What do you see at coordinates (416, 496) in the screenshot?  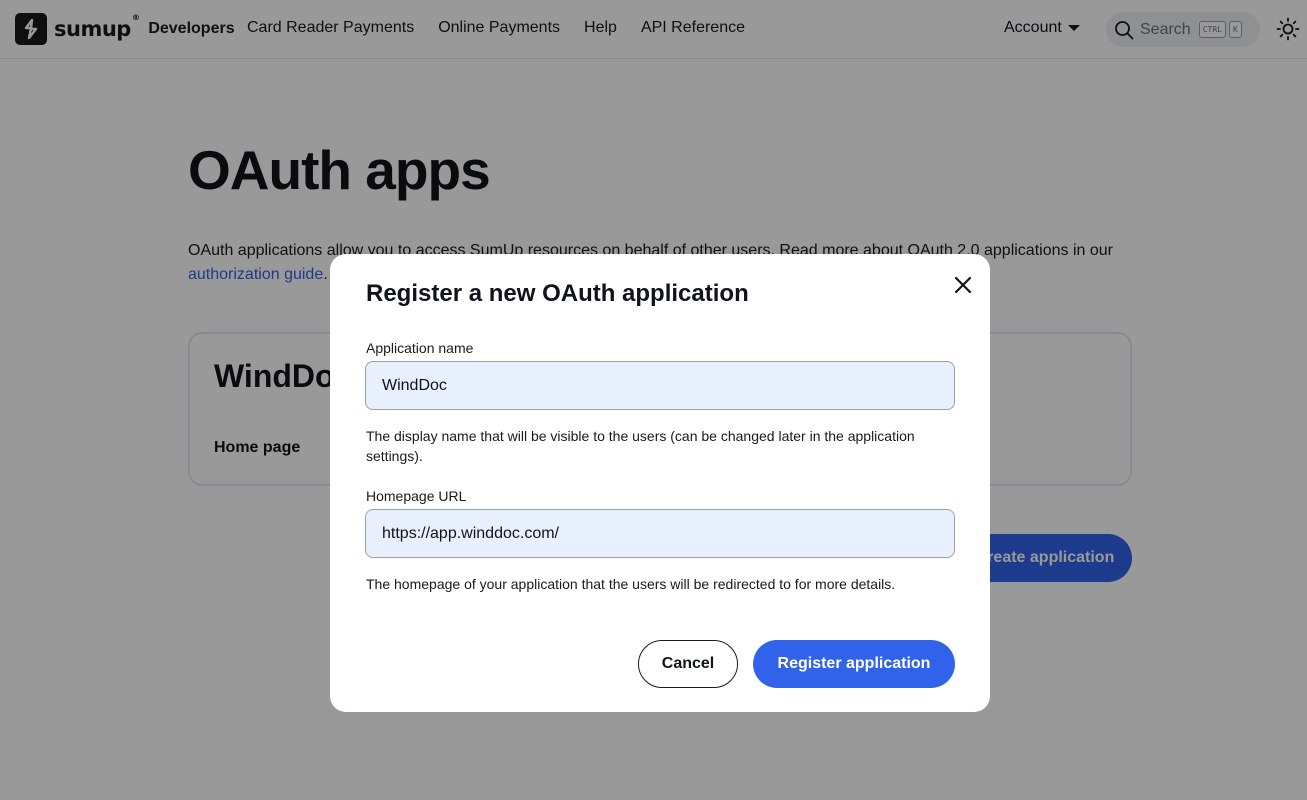 I see `homepage-url-label: Homepage URL` at bounding box center [416, 496].